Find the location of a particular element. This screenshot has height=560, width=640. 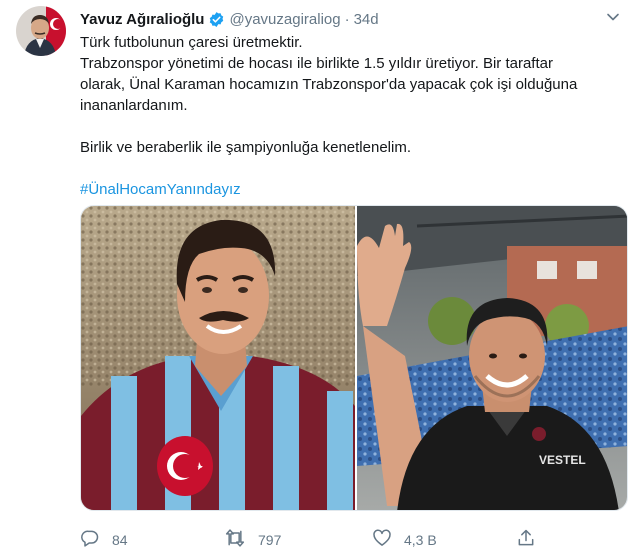

like-button: 4,3 B is located at coordinates (404, 539).